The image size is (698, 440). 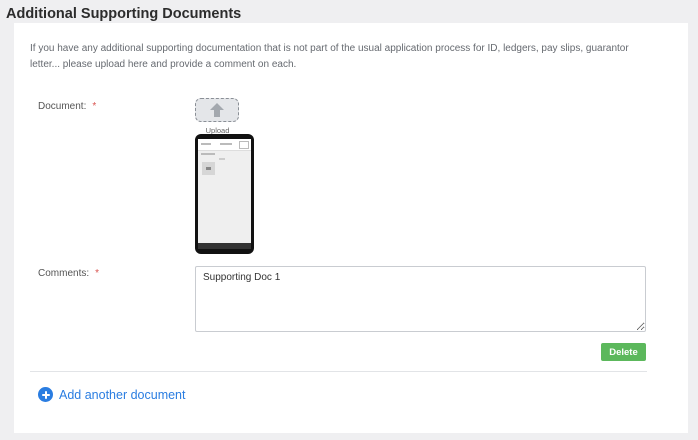 I want to click on upload-button, so click(x=217, y=110).